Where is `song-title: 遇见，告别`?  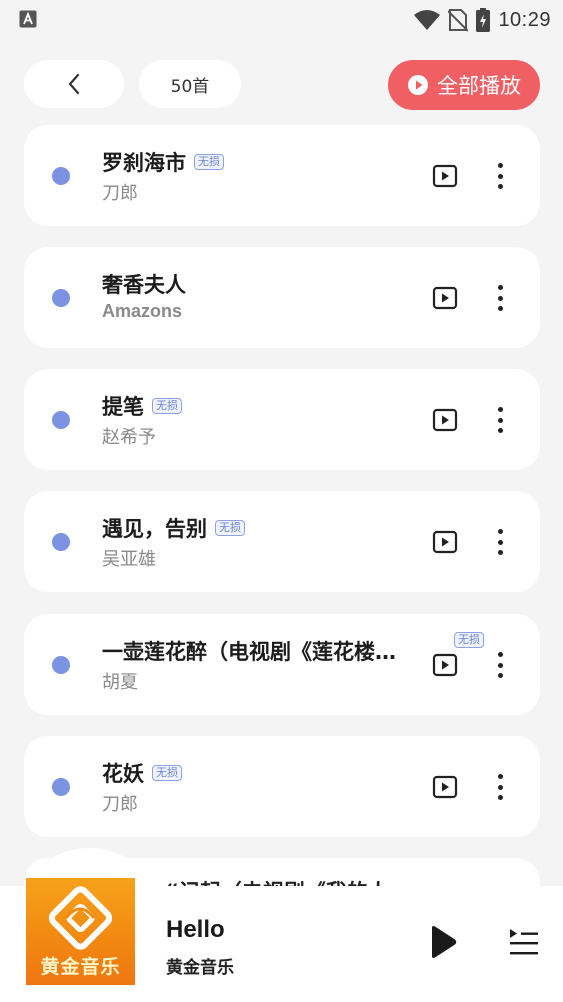
song-title: 遇见，告别 is located at coordinates (154, 529).